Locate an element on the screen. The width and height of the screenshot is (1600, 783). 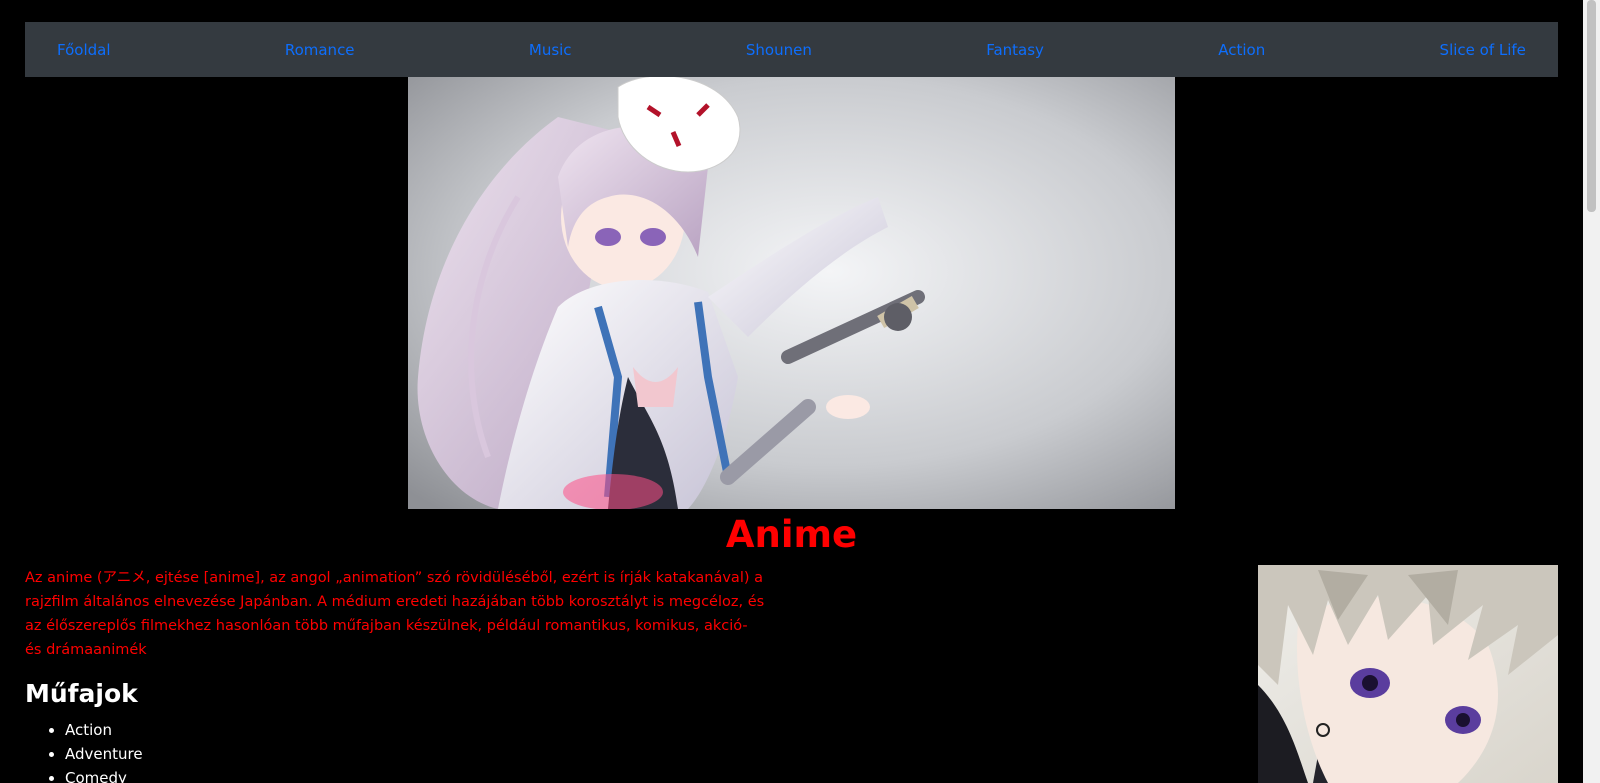
list-item: Action is located at coordinates (104, 730).